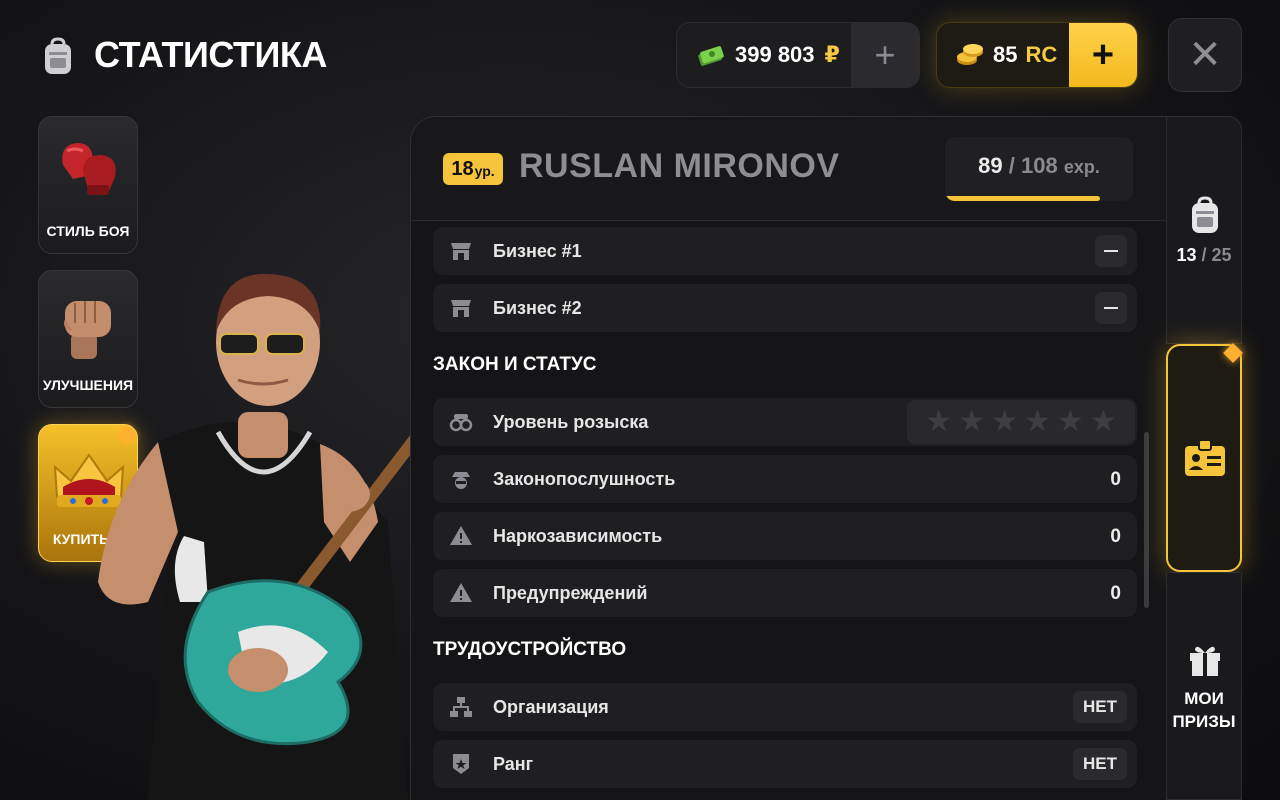 This screenshot has height=800, width=1280. I want to click on rc-balance: 85 RC +, so click(1037, 55).